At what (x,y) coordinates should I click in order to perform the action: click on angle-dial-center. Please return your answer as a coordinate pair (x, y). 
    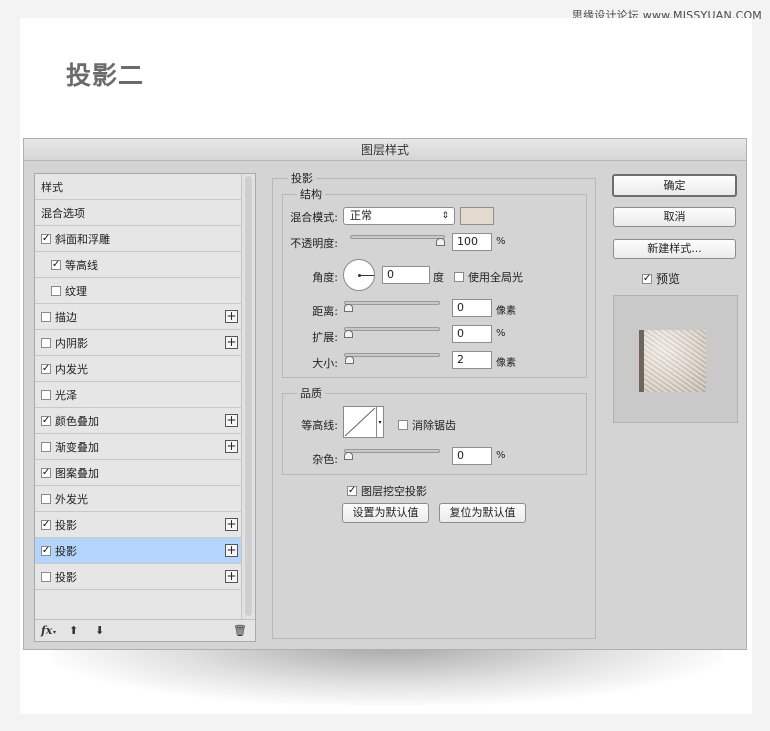
    Looking at the image, I should click on (359, 275).